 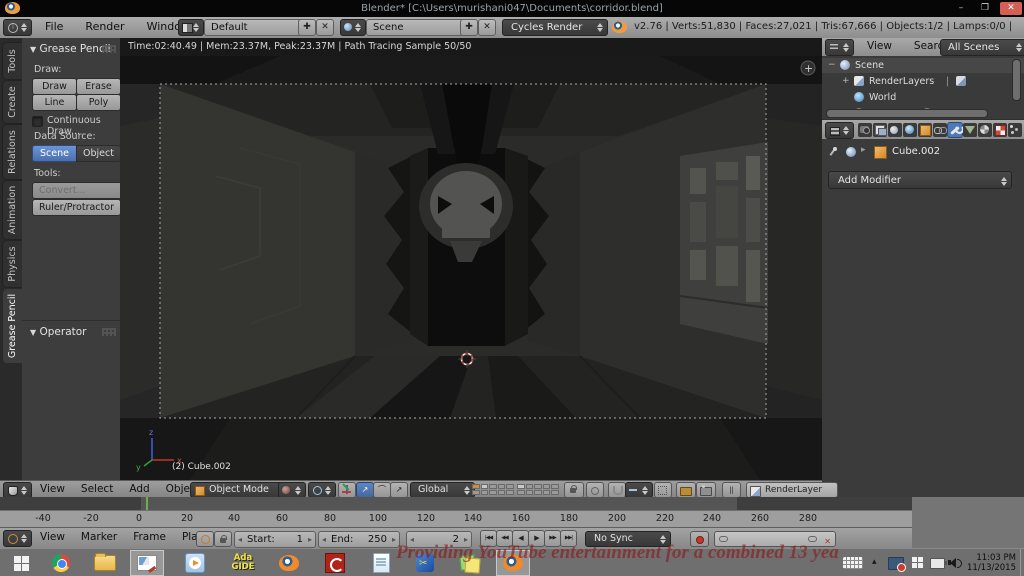 What do you see at coordinates (833, 152) in the screenshot?
I see `pin-icon` at bounding box center [833, 152].